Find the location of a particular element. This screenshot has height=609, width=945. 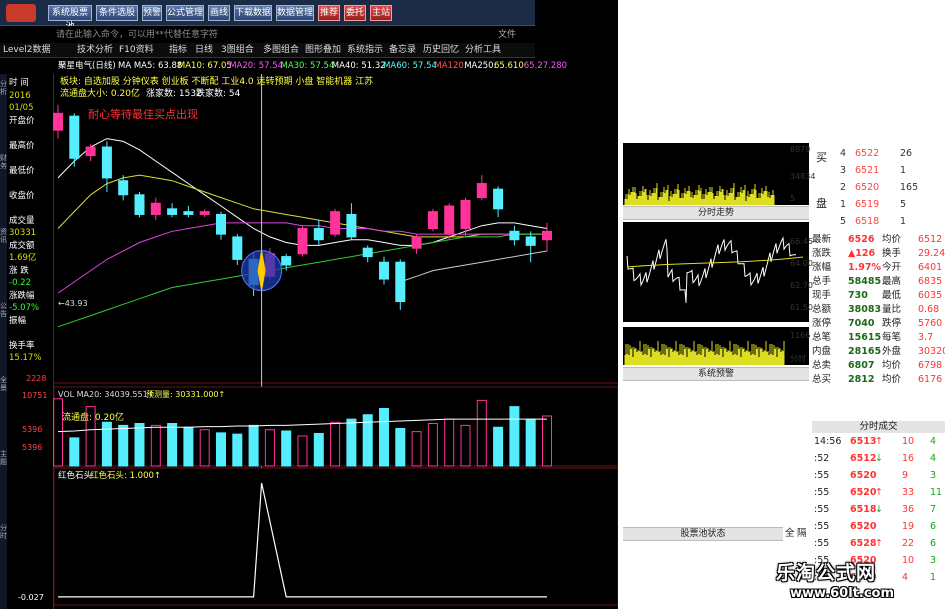

tick-price-3: 6520 is located at coordinates (863, 493).